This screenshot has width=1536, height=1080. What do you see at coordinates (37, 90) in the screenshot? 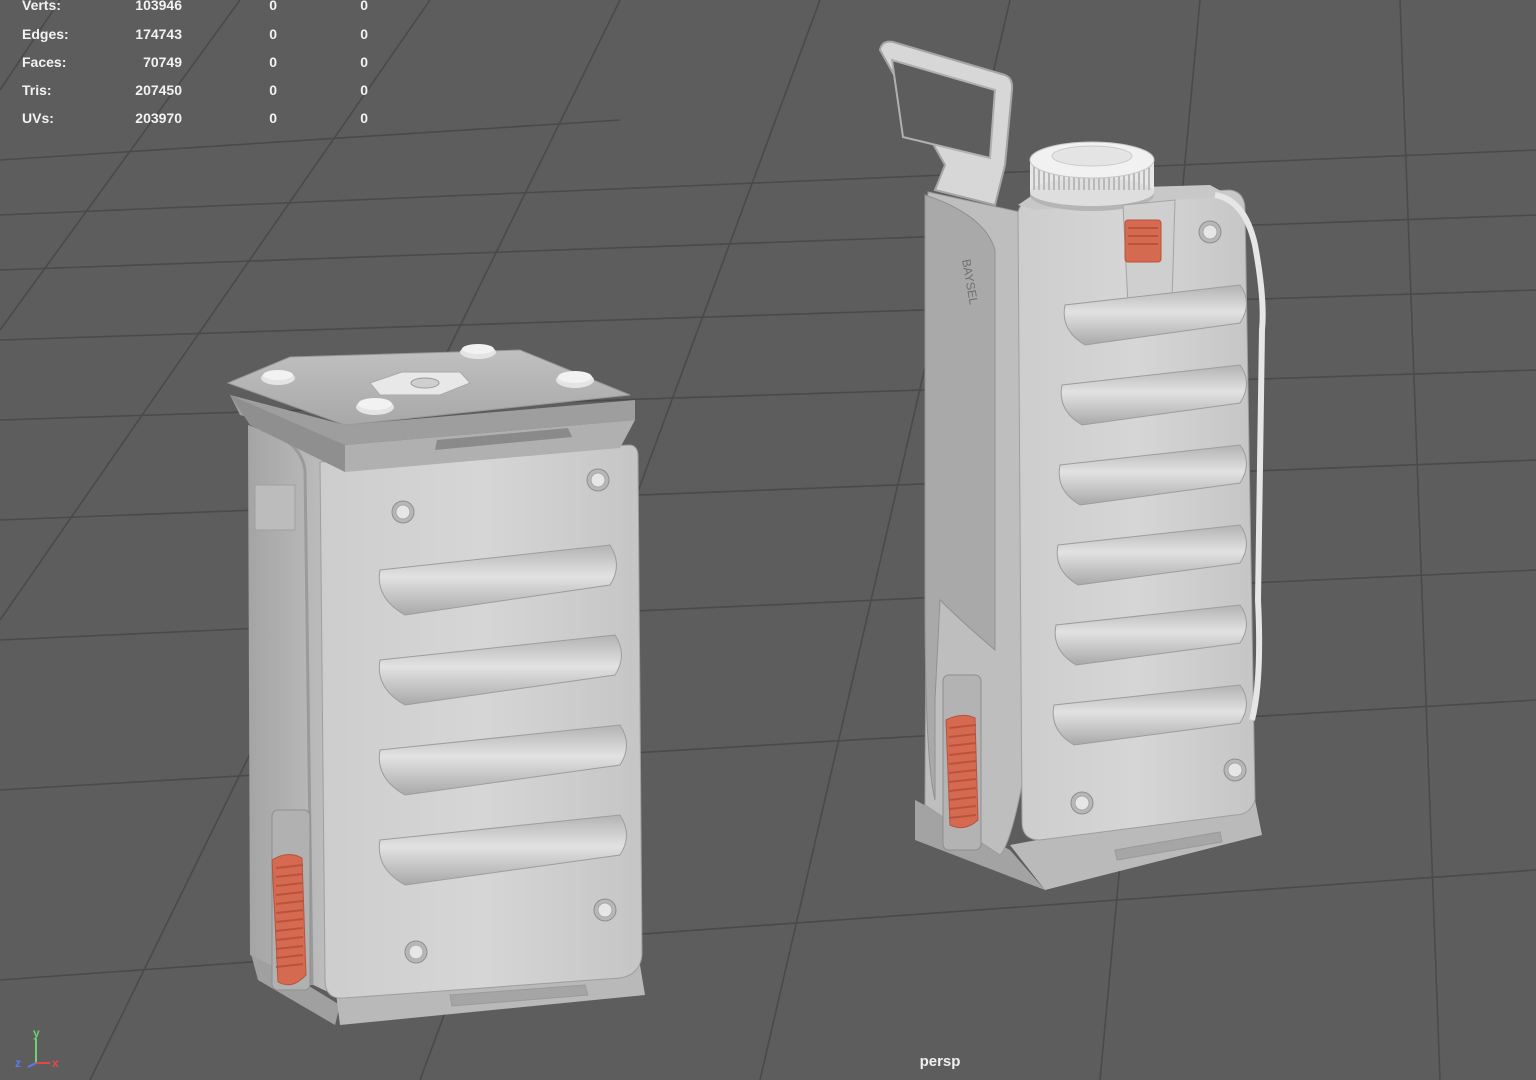
I see `hud-label: Tris:` at bounding box center [37, 90].